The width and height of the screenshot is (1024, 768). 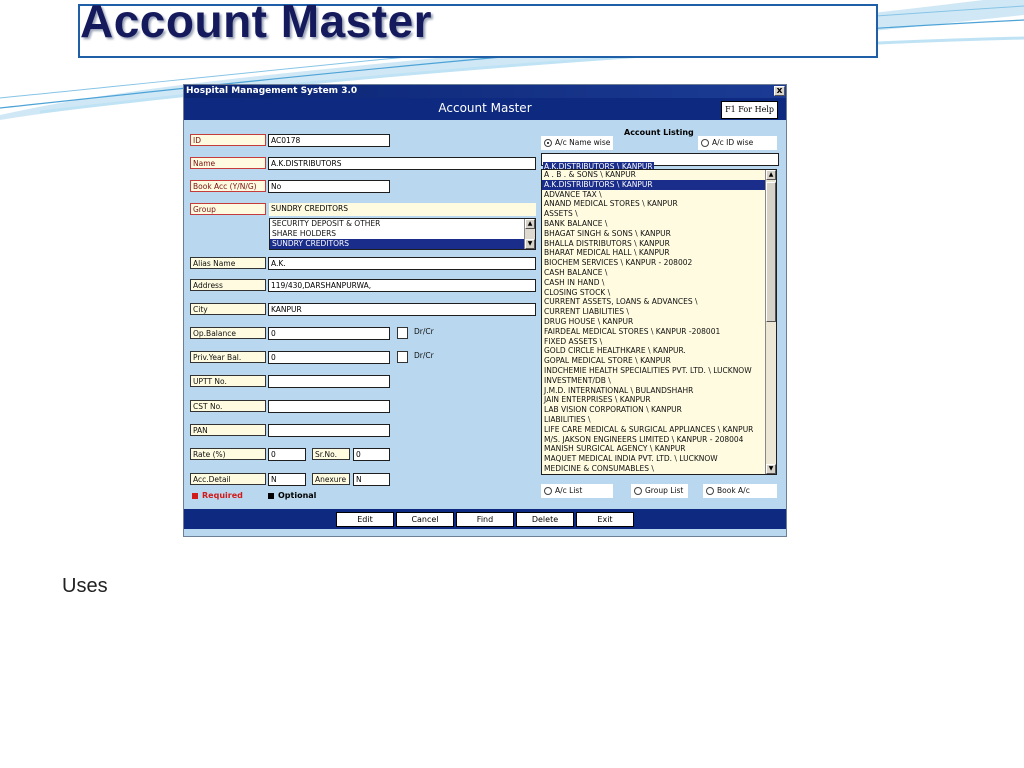 What do you see at coordinates (654, 391) in the screenshot?
I see `account-list-item: J.M.D. INTERNATIONAL \ BULANDSHAHR` at bounding box center [654, 391].